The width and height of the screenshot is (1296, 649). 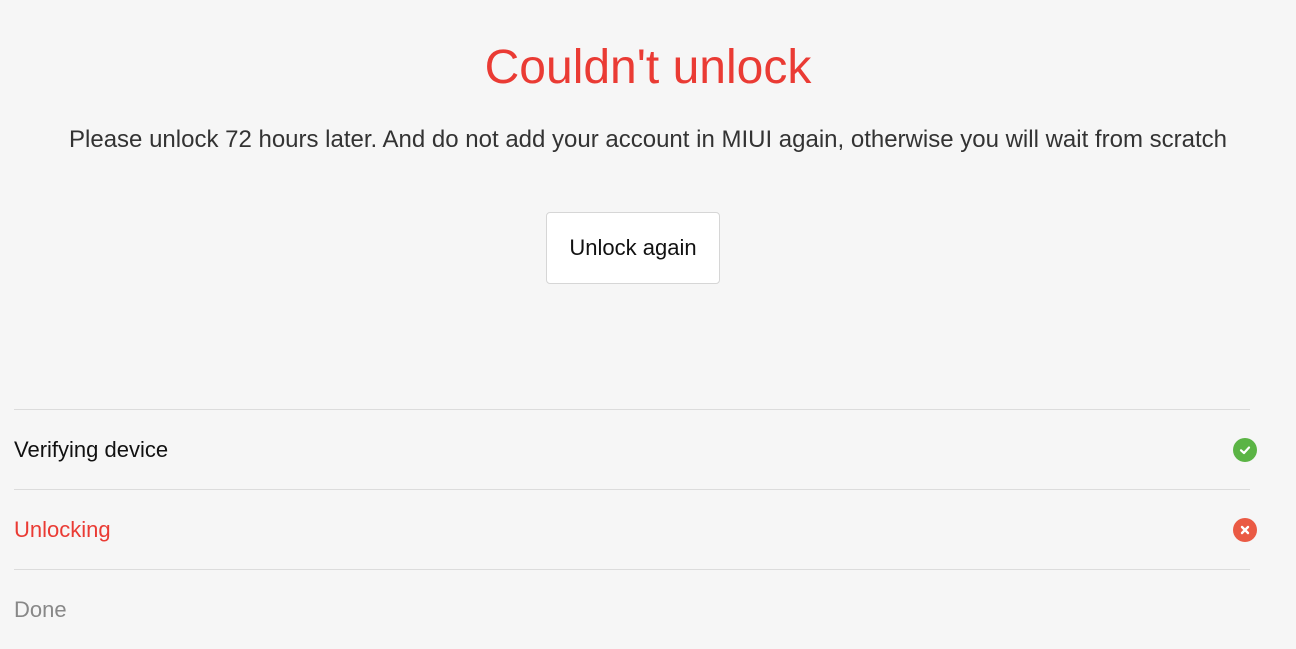 I want to click on step-unlocking: Unlocking, so click(x=635, y=529).